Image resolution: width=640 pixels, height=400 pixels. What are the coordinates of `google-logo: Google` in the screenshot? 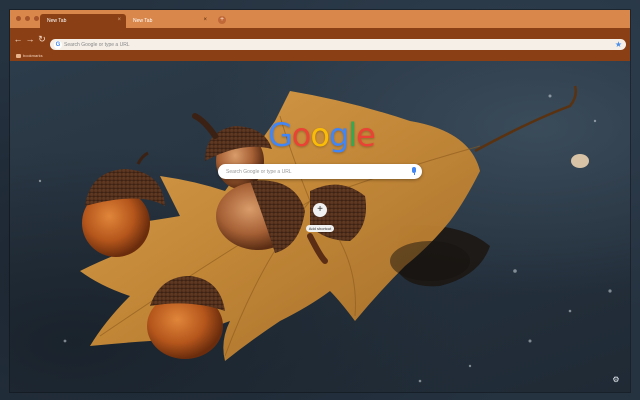 It's located at (322, 135).